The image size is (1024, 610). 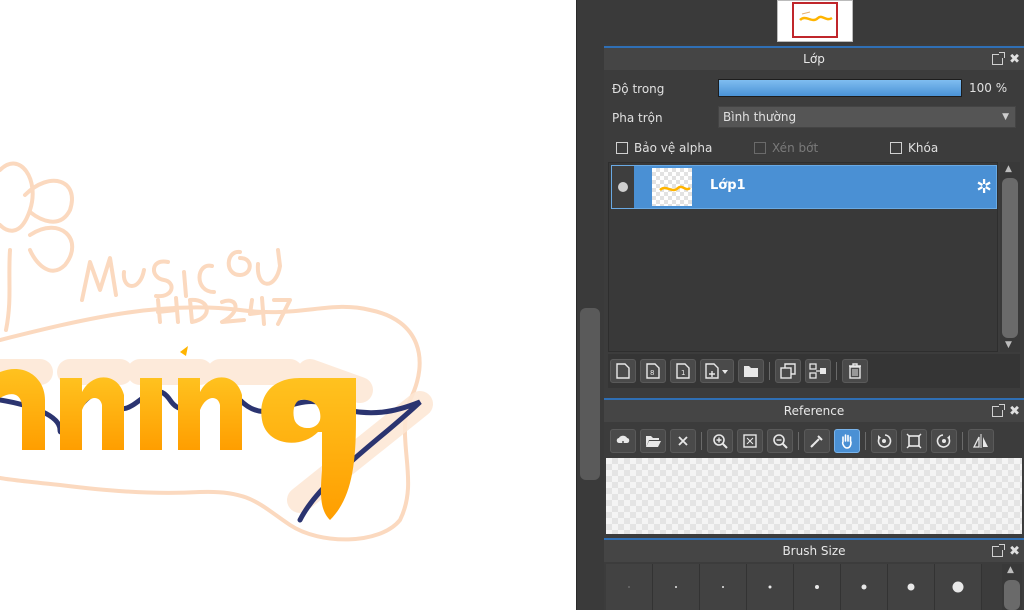 I want to click on lock-checkbox: Khóa, so click(x=914, y=148).